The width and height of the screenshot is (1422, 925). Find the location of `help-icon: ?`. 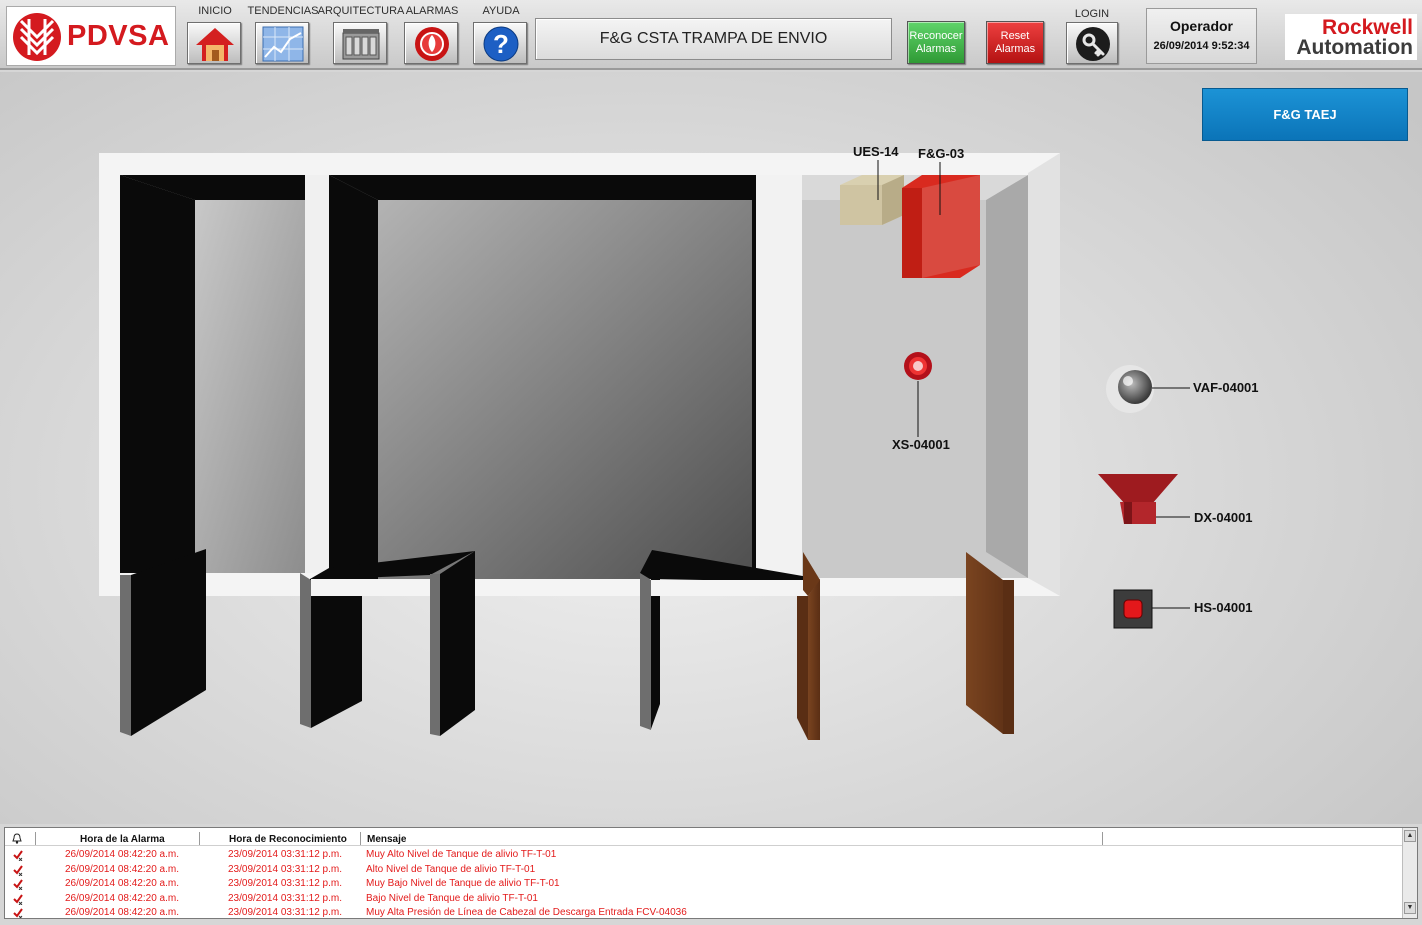

help-icon: ? is located at coordinates (501, 44).